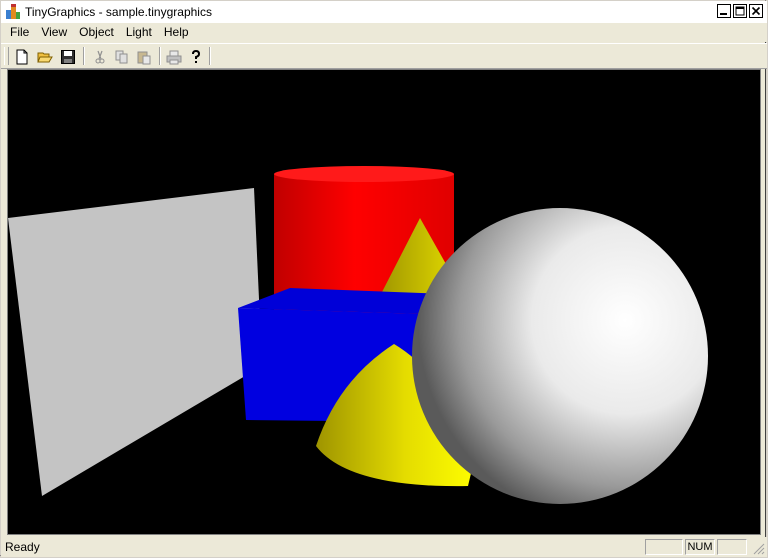  Describe the element at coordinates (68, 57) in the screenshot. I see `save-icon` at that location.